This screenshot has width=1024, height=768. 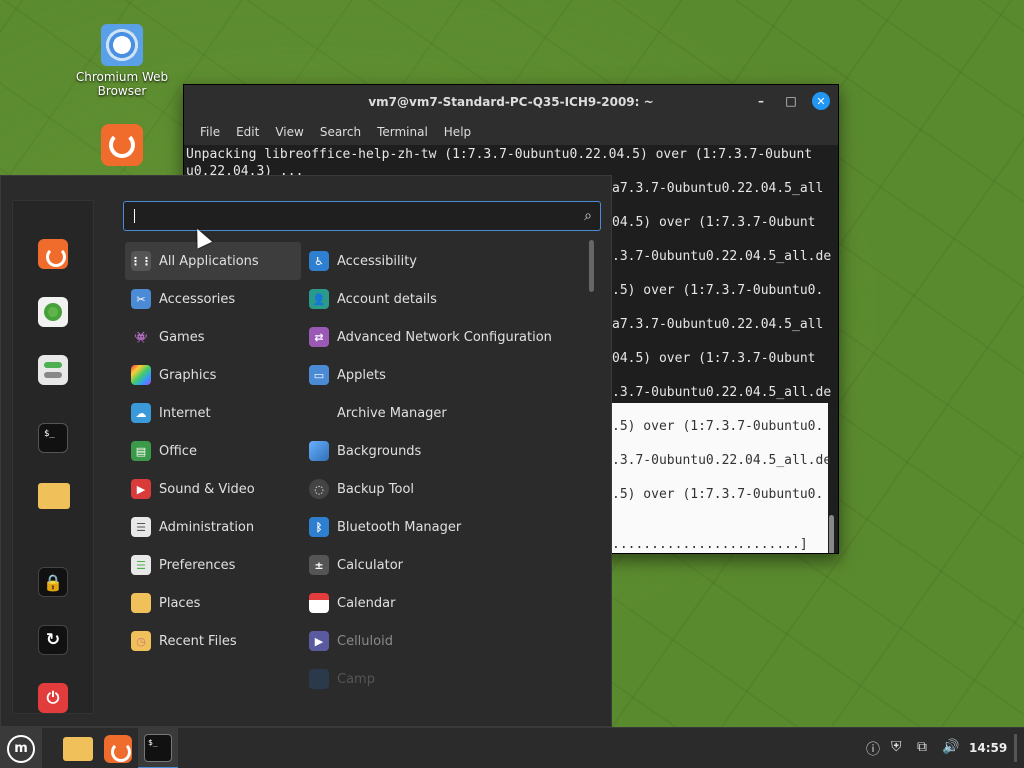 What do you see at coordinates (448, 603) in the screenshot?
I see `app-calendar: Calendar` at bounding box center [448, 603].